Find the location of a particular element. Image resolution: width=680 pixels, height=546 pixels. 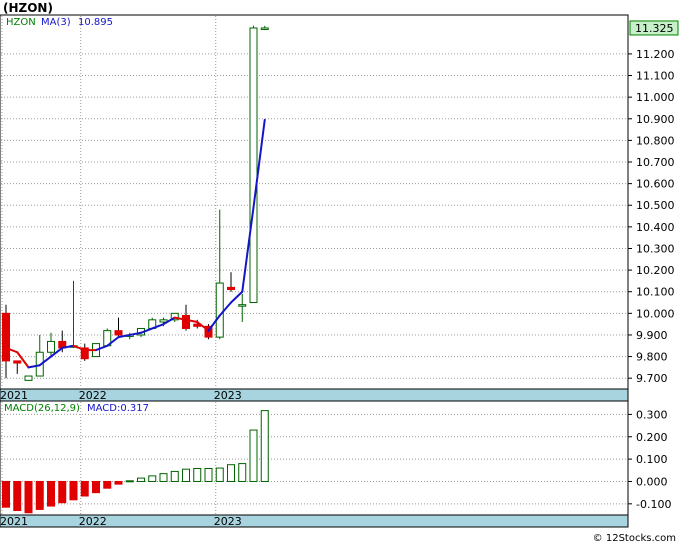

price-y-tick-label: 11.200 is located at coordinates (655, 54).